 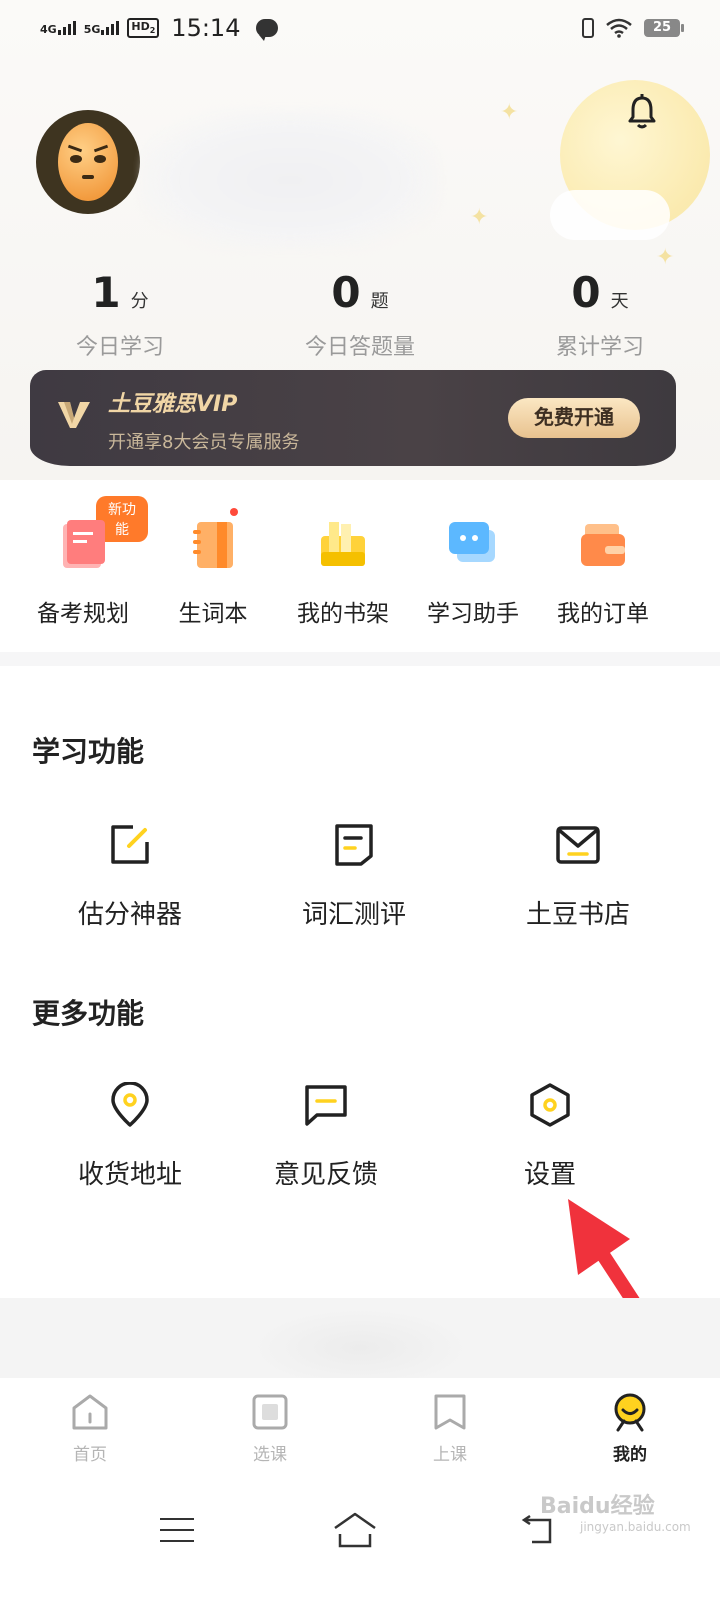 What do you see at coordinates (177, 1531) in the screenshot?
I see `recent-apps-icon` at bounding box center [177, 1531].